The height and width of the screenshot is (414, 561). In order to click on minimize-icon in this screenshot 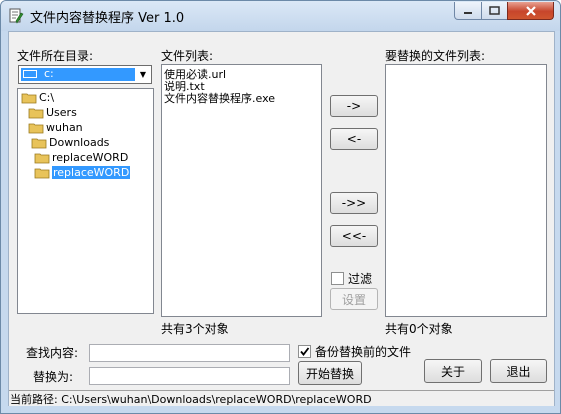, I will do `click(468, 12)`.